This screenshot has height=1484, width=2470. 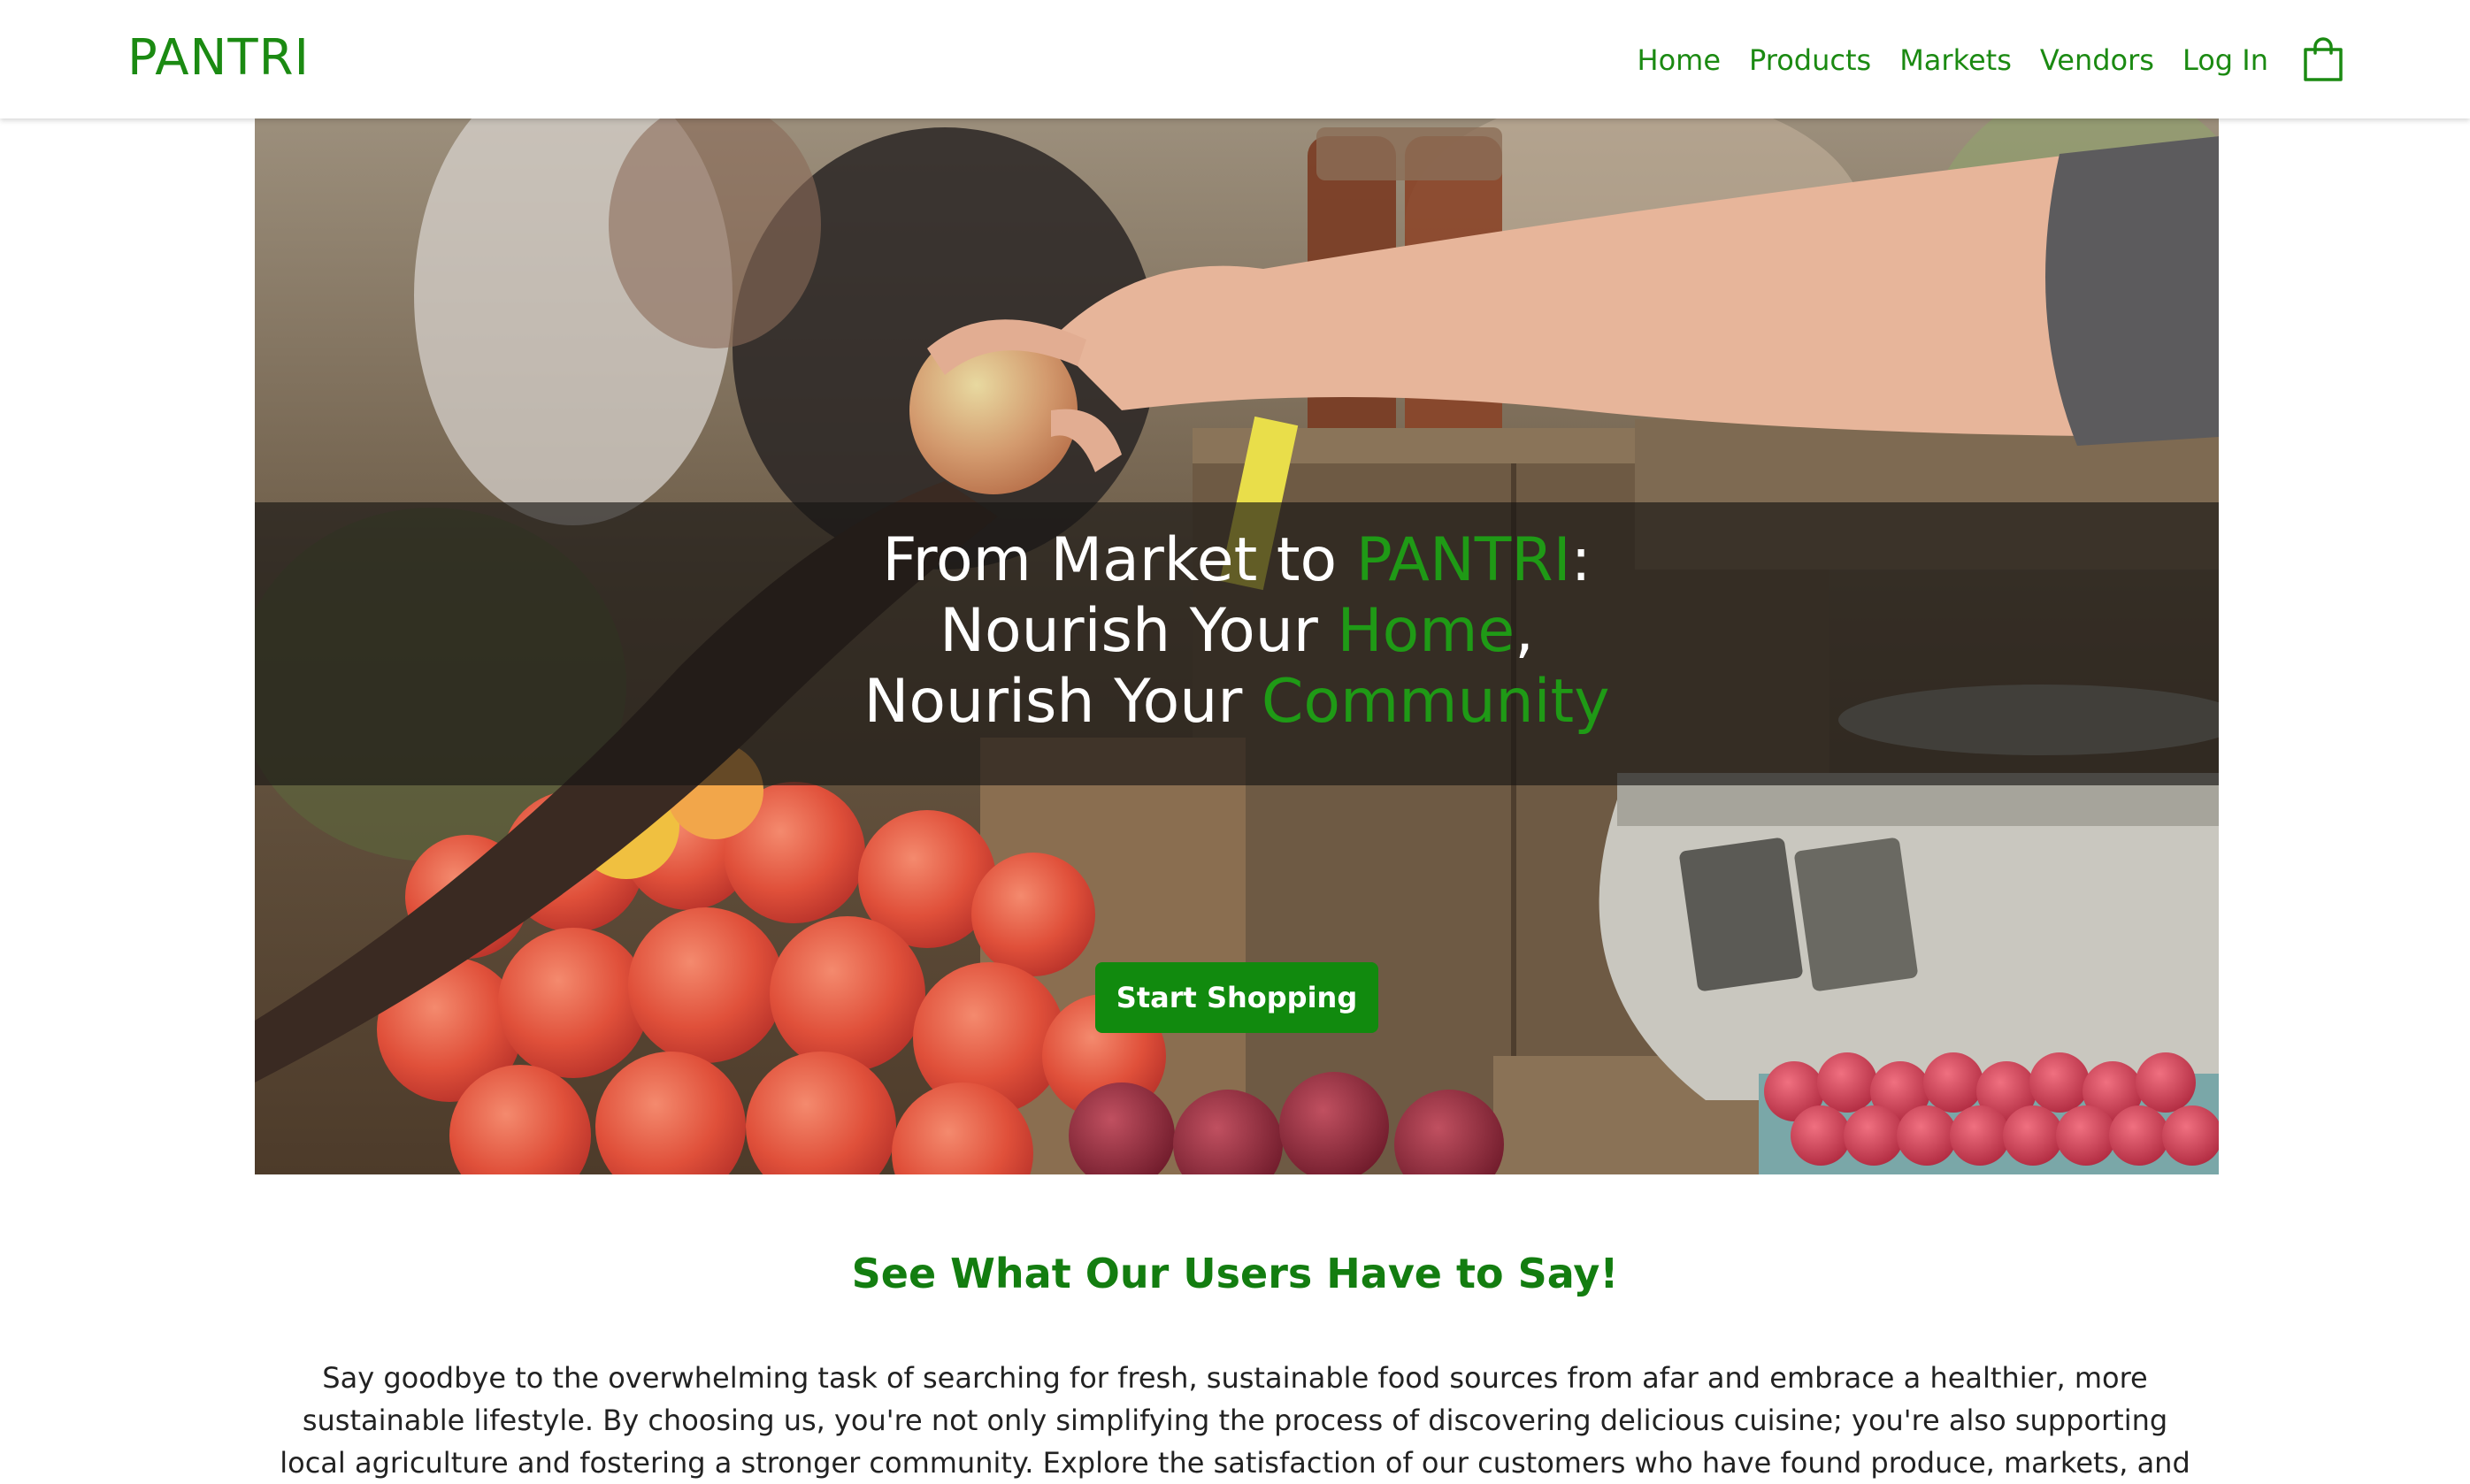 I want to click on nav-vendors: Vendors, so click(x=2097, y=60).